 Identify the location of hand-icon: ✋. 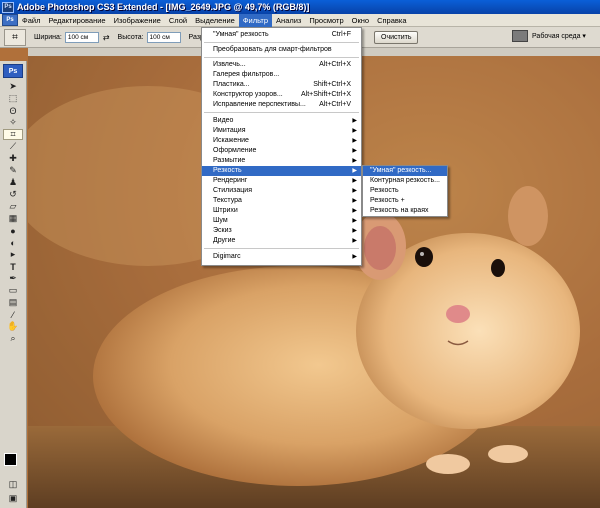
(13, 326).